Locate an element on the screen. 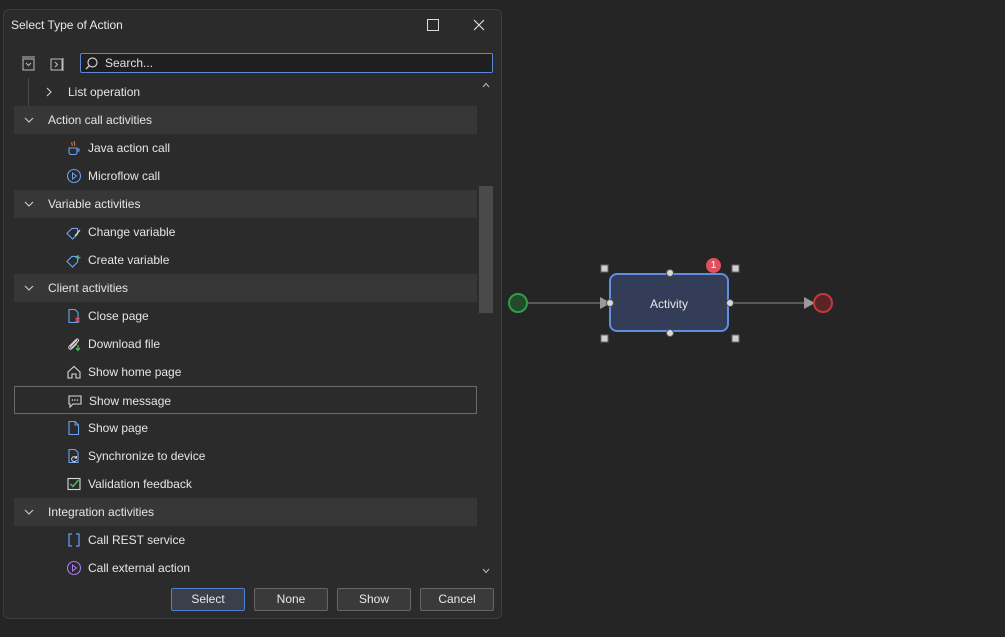 The image size is (1005, 637). activity-node: Activity is located at coordinates (669, 302).